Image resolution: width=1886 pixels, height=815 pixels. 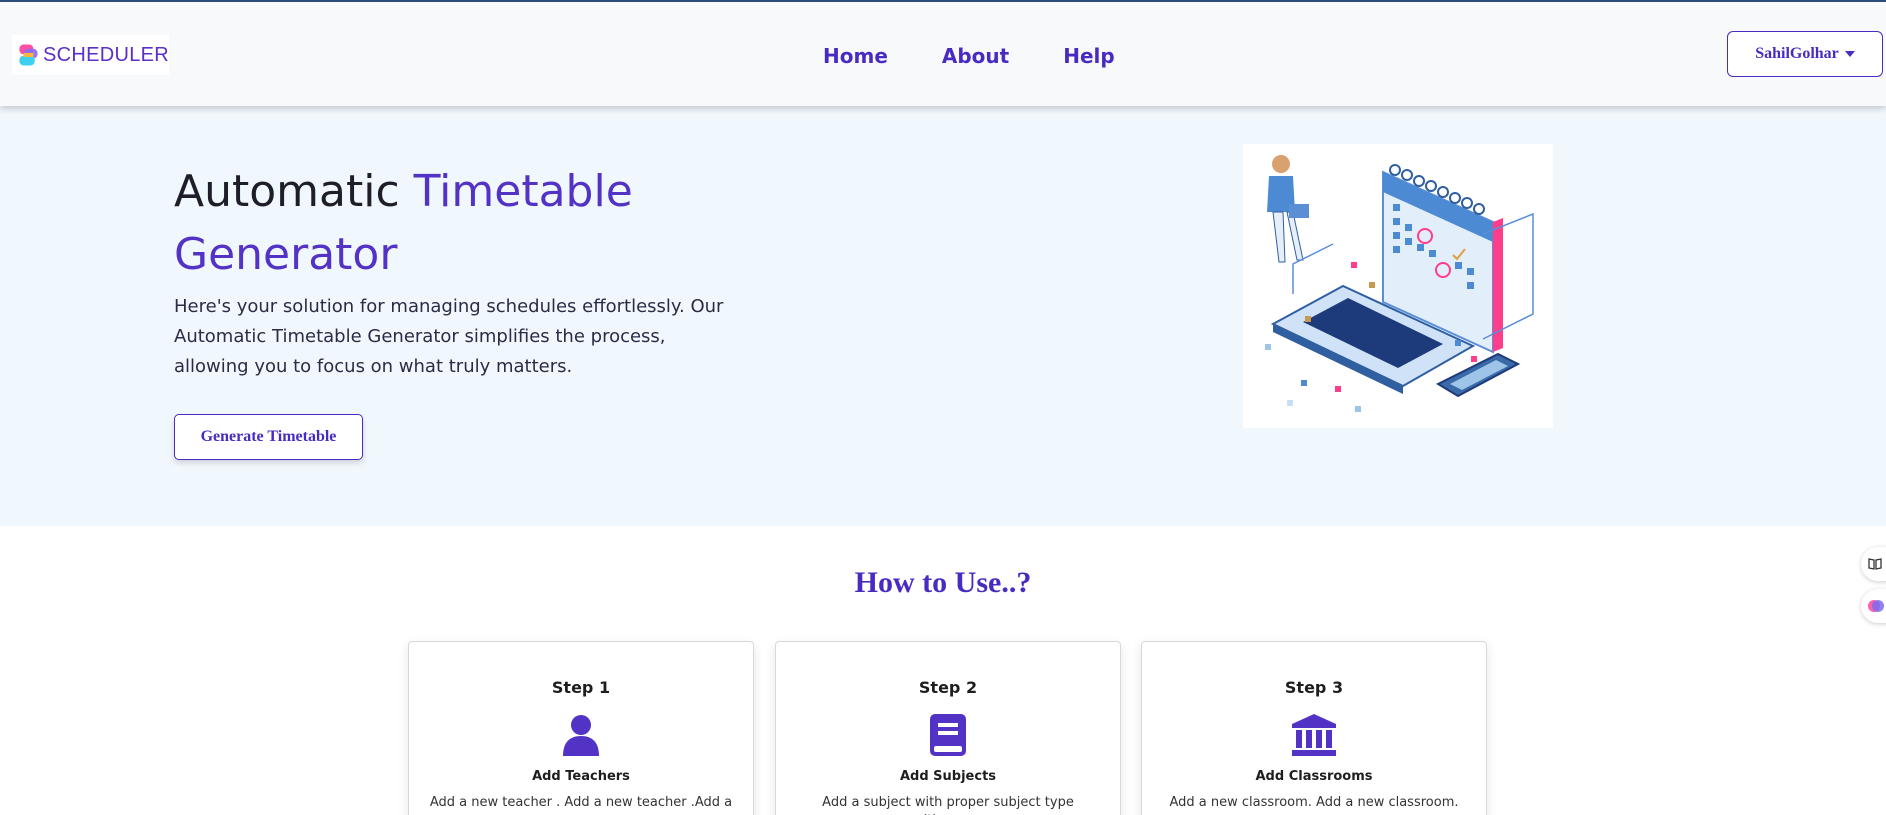 What do you see at coordinates (948, 735) in the screenshot?
I see `book-icon` at bounding box center [948, 735].